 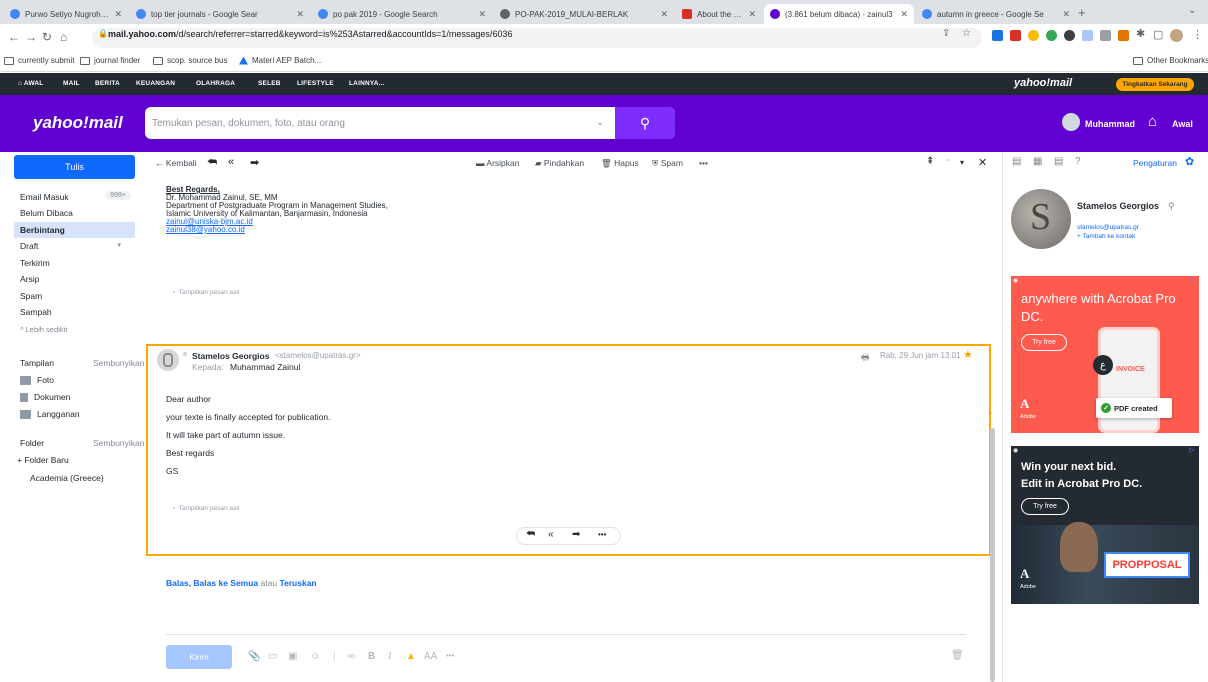 What do you see at coordinates (991, 413) in the screenshot?
I see `collapse-panel-icon: ›` at bounding box center [991, 413].